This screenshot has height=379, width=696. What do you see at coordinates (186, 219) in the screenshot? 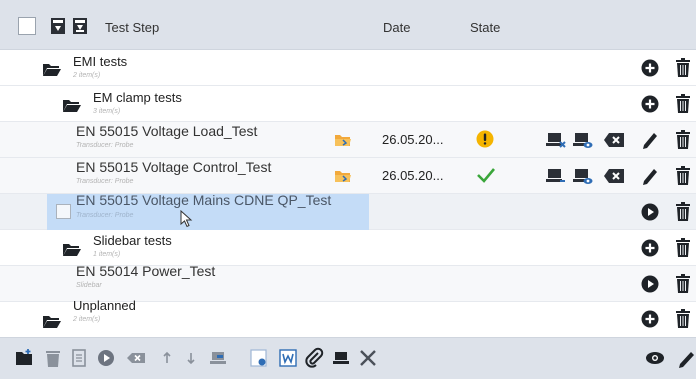
I see `cursor-arrow-icon` at bounding box center [186, 219].